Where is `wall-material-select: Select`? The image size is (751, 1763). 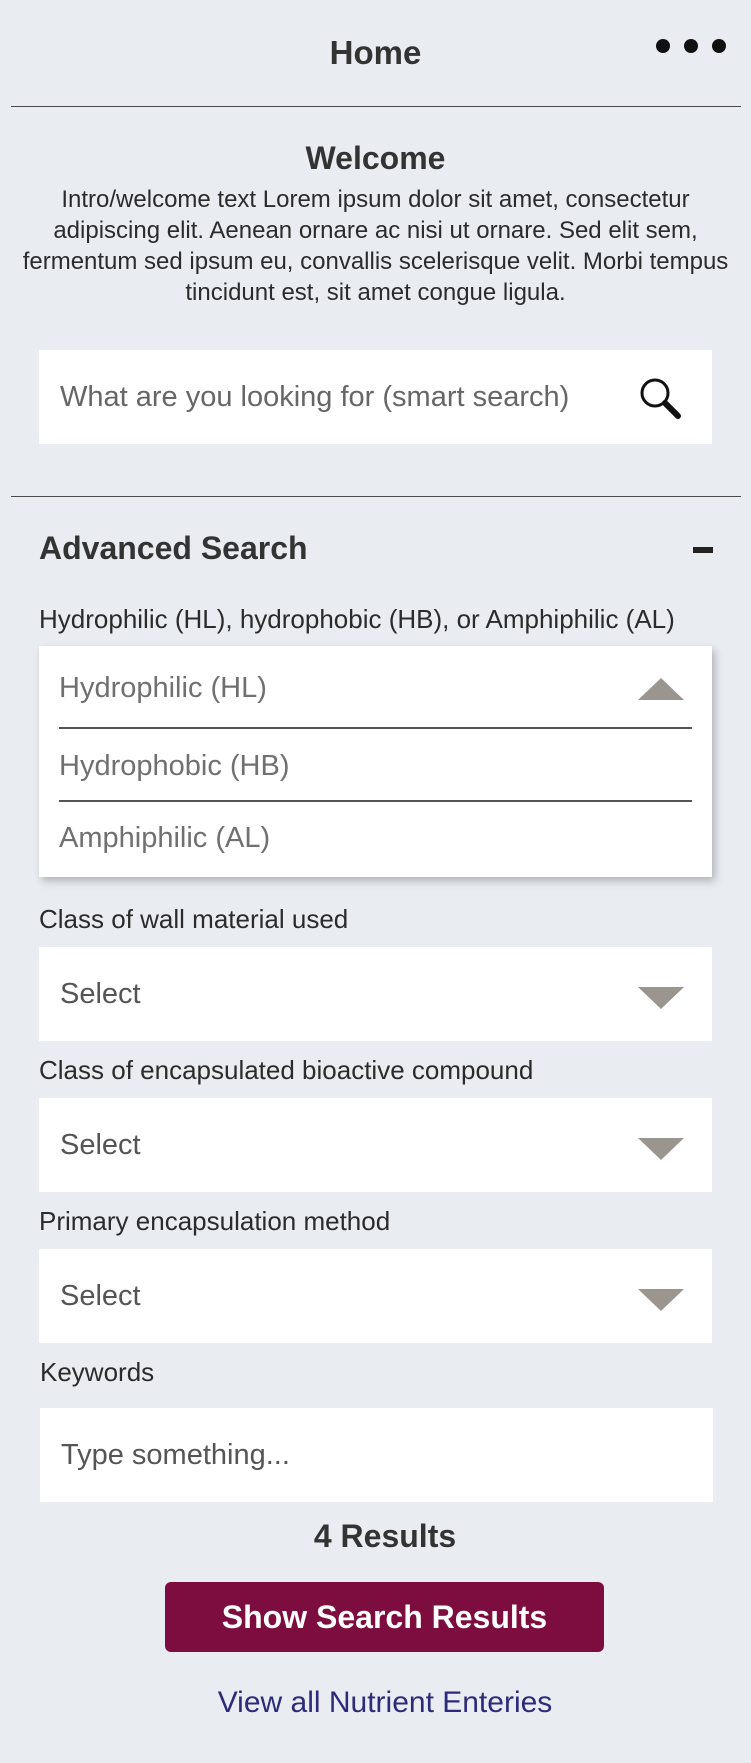
wall-material-select: Select is located at coordinates (375, 994).